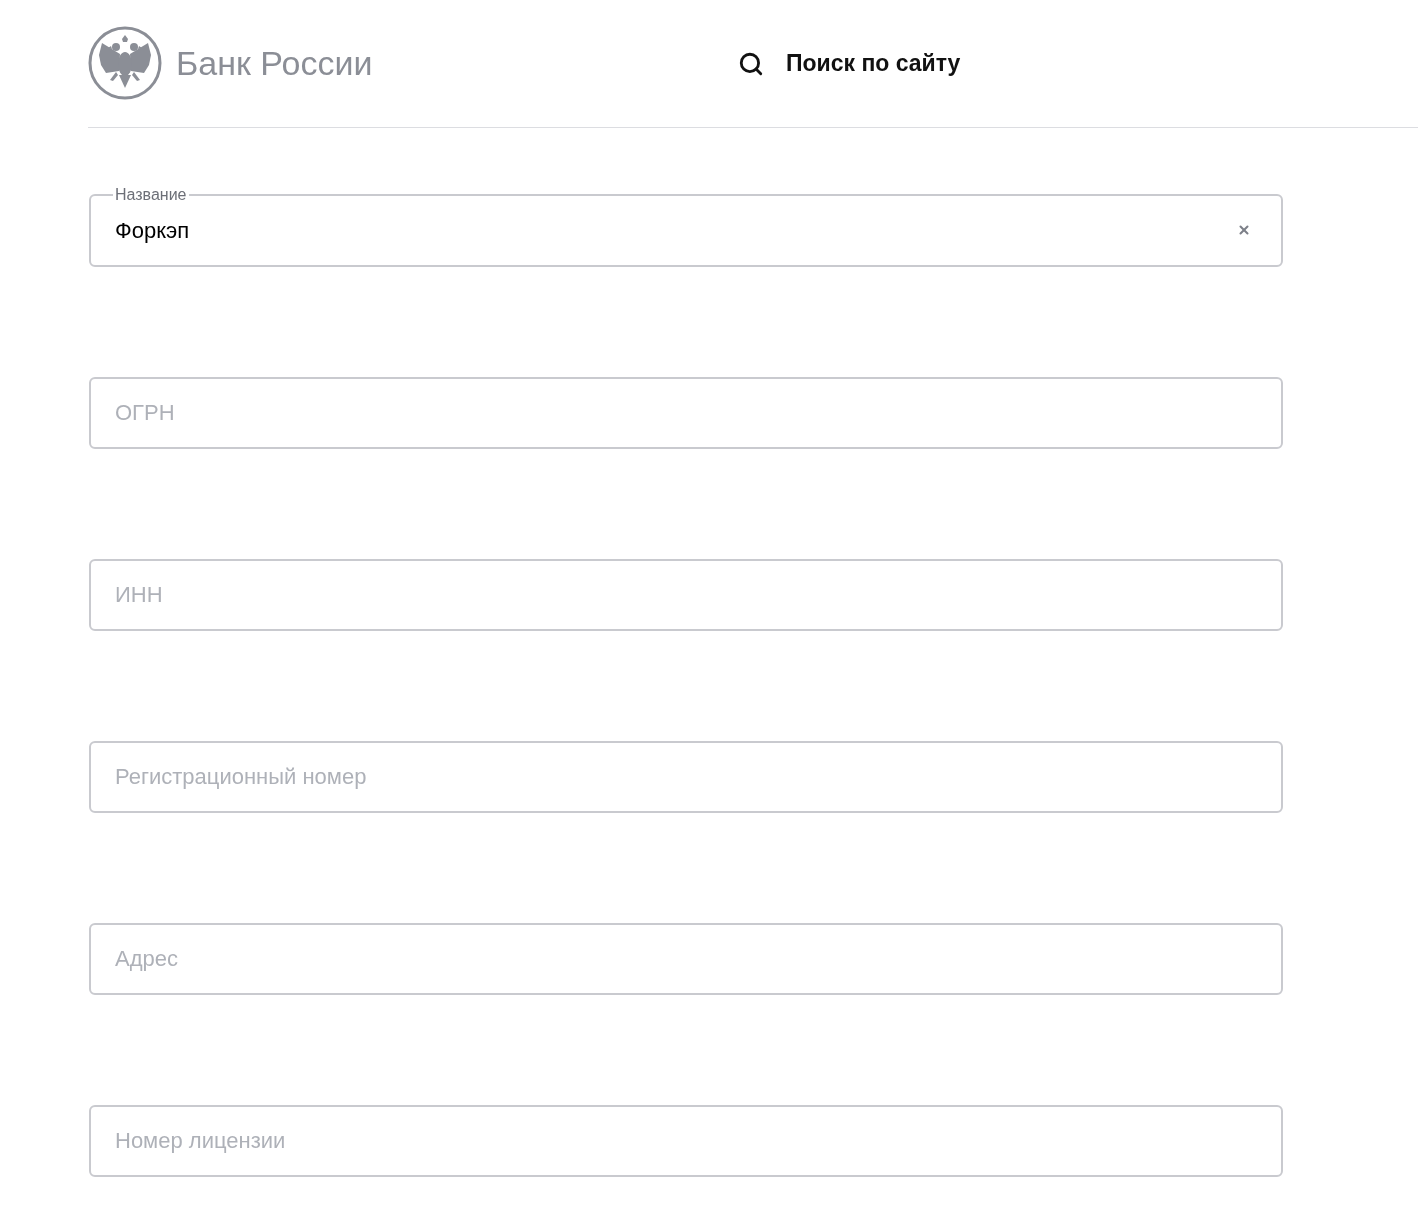 Image resolution: width=1418 pixels, height=1208 pixels. I want to click on input-field: Название Форкэп, so click(686, 226).